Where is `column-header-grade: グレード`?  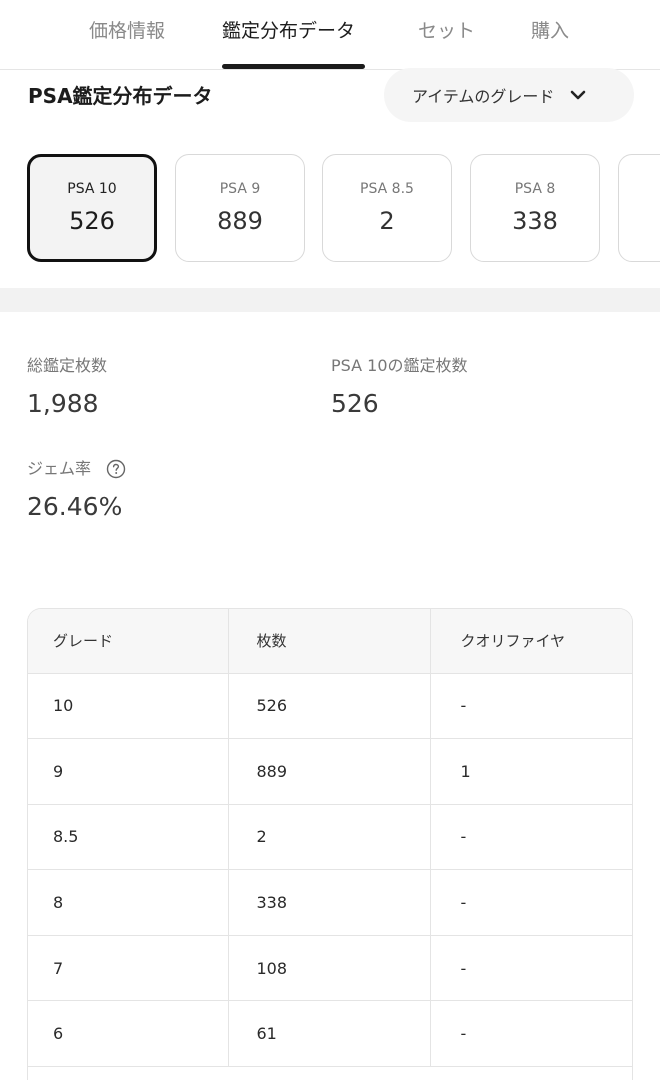 column-header-grade: グレード is located at coordinates (128, 641).